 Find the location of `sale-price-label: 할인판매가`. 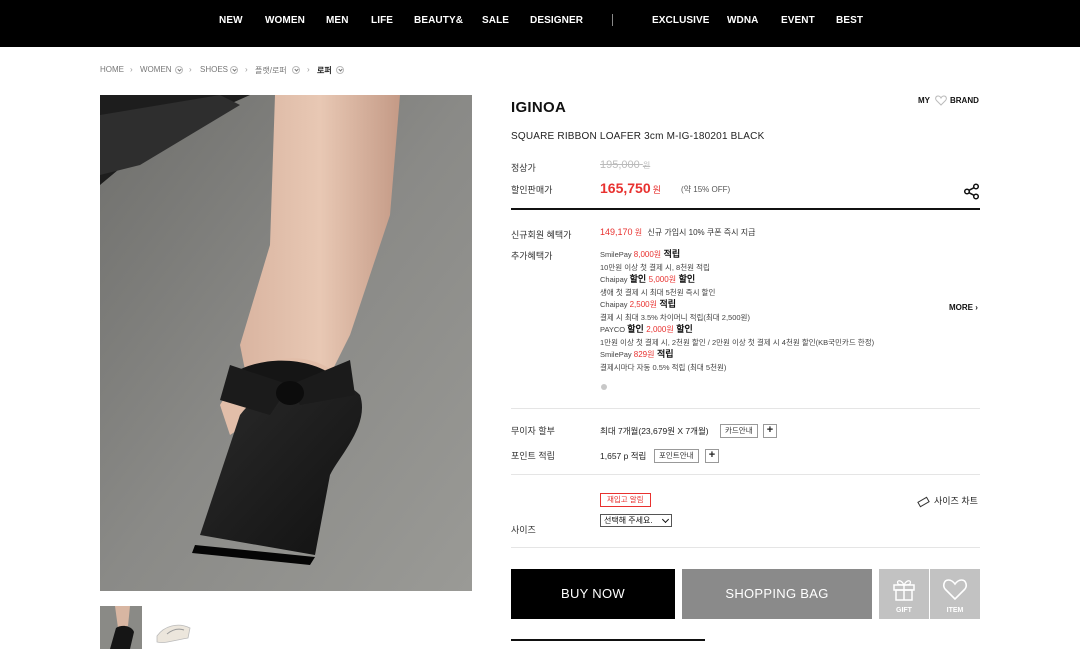

sale-price-label: 할인판매가 is located at coordinates (532, 190).